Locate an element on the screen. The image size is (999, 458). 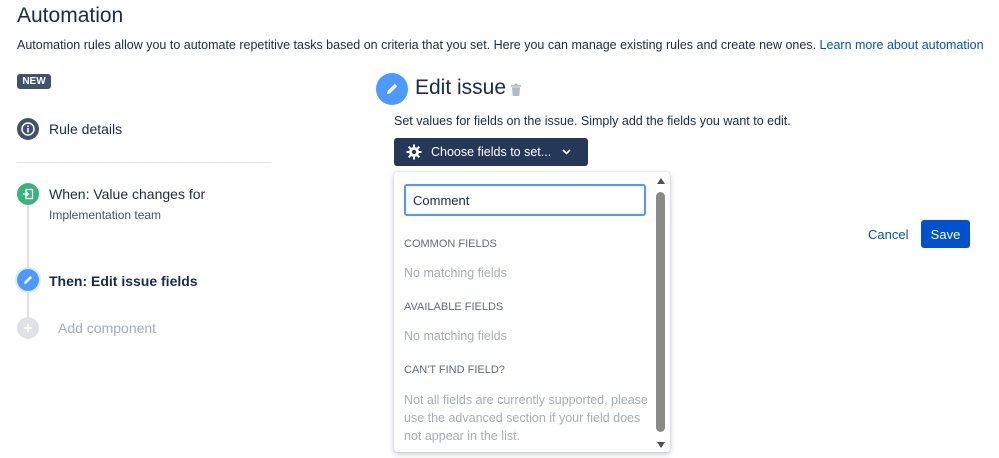
action-step-label: Then: Edit issue fields is located at coordinates (123, 281).